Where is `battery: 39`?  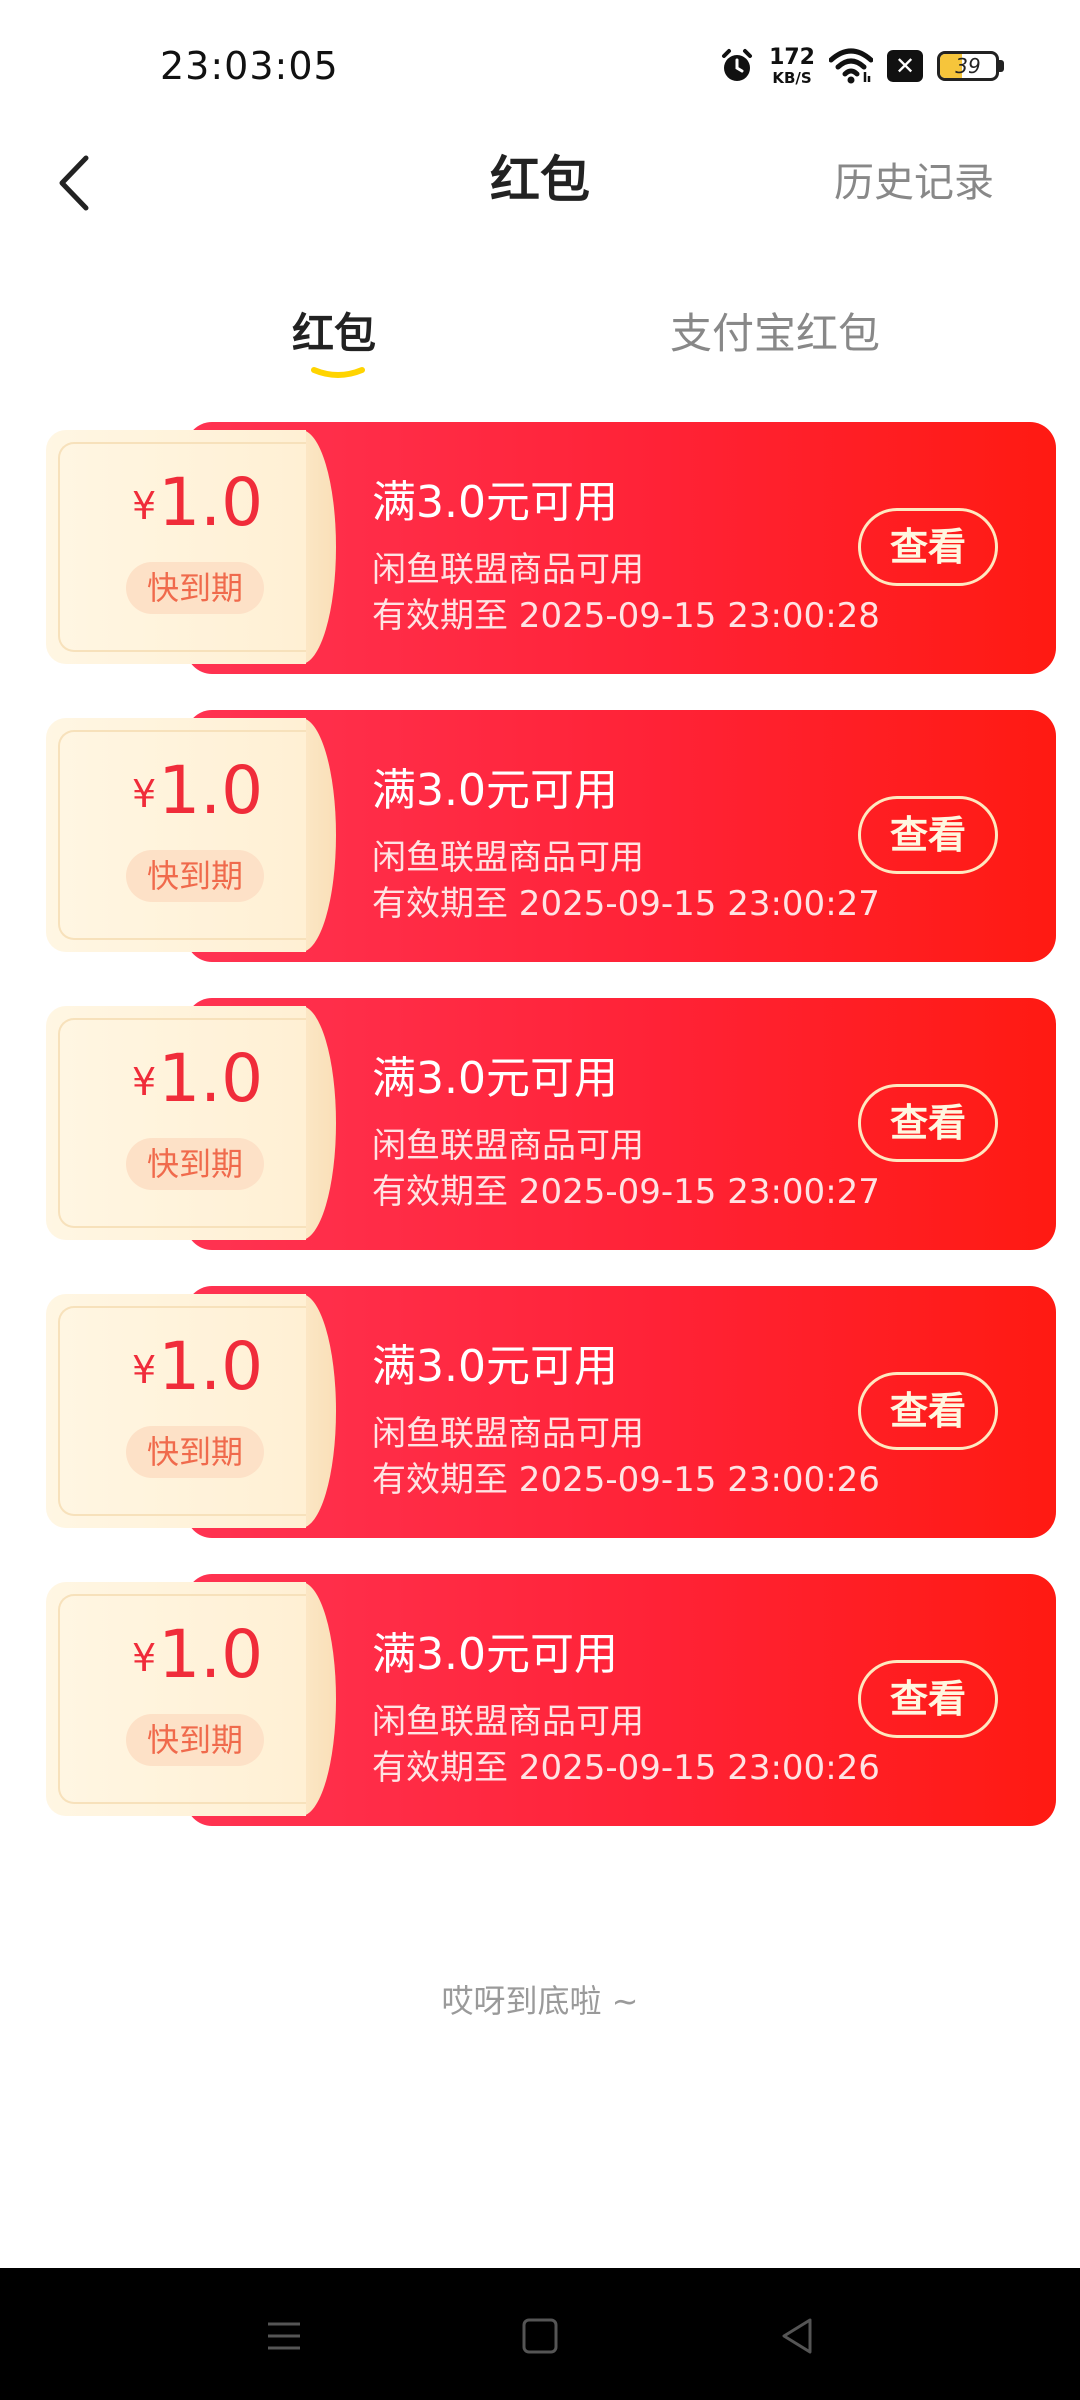
battery: 39 is located at coordinates (970, 66).